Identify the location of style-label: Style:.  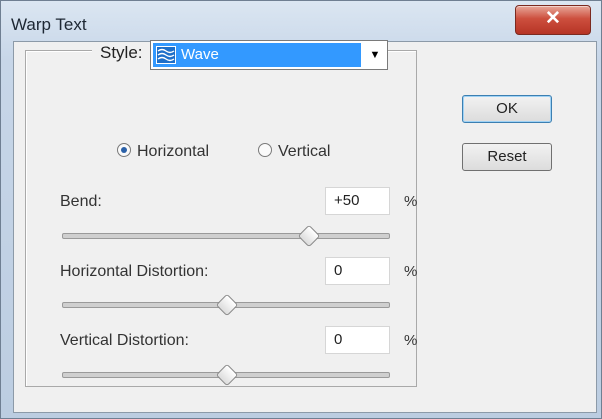
(121, 53).